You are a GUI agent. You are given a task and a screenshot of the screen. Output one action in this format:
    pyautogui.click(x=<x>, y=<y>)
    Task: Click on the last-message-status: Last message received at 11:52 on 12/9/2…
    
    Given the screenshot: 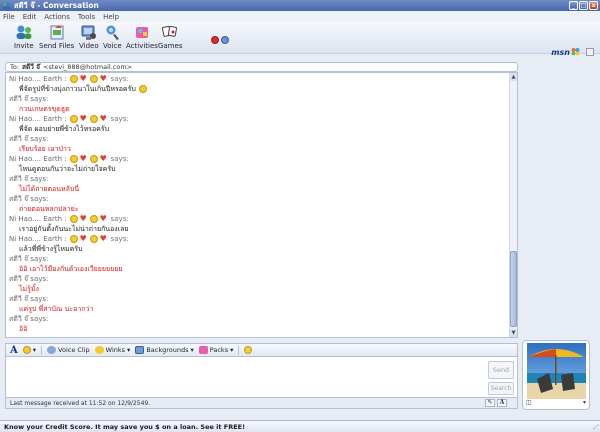 What is the action you would take?
    pyautogui.click(x=80, y=403)
    